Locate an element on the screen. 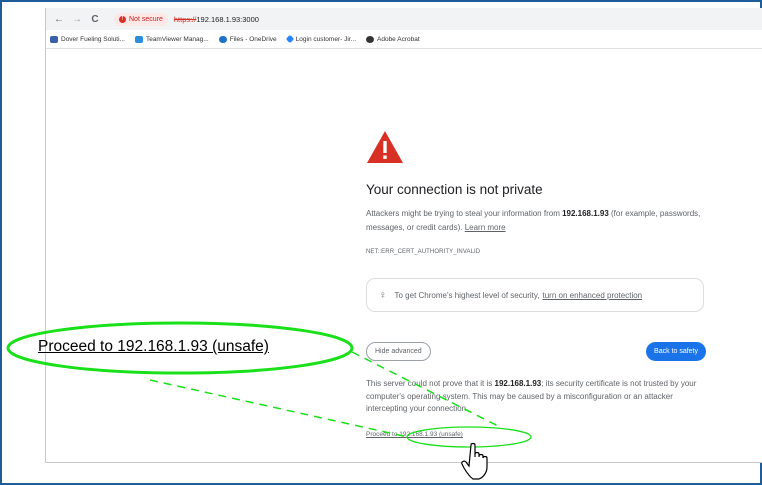  back-to-safety-button: Back to safety is located at coordinates (676, 351).